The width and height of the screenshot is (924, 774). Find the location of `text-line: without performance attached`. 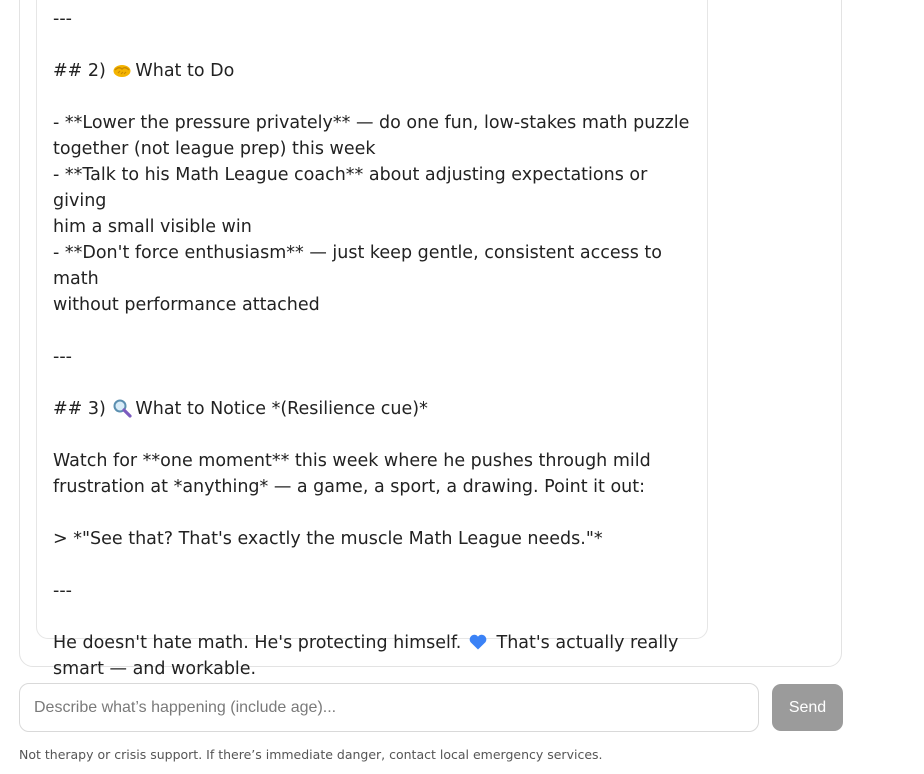

text-line: without performance attached is located at coordinates (186, 305).